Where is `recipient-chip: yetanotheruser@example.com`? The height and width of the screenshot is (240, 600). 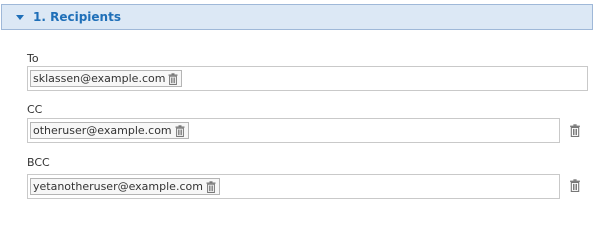
recipient-chip: yetanotheruser@example.com is located at coordinates (125, 186).